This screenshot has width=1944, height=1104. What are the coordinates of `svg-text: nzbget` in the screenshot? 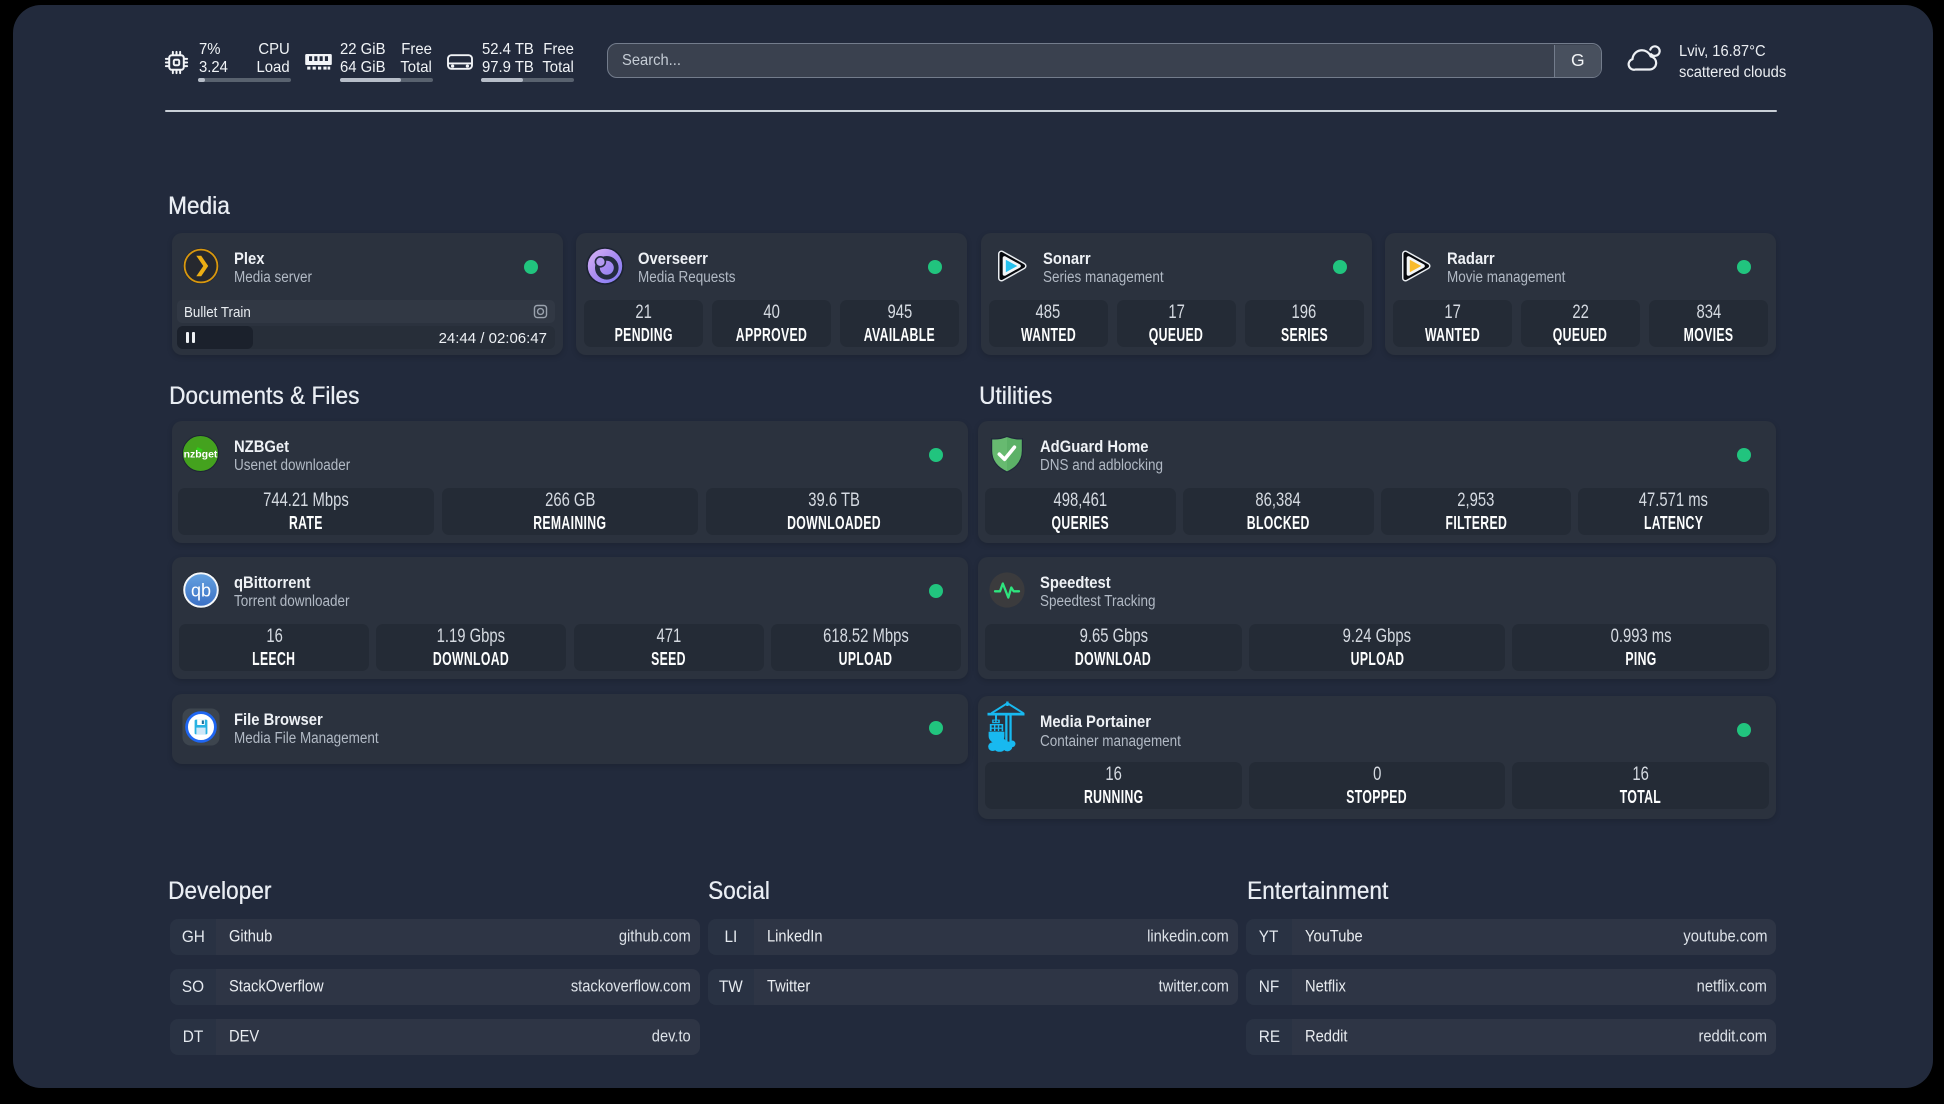 It's located at (201, 454).